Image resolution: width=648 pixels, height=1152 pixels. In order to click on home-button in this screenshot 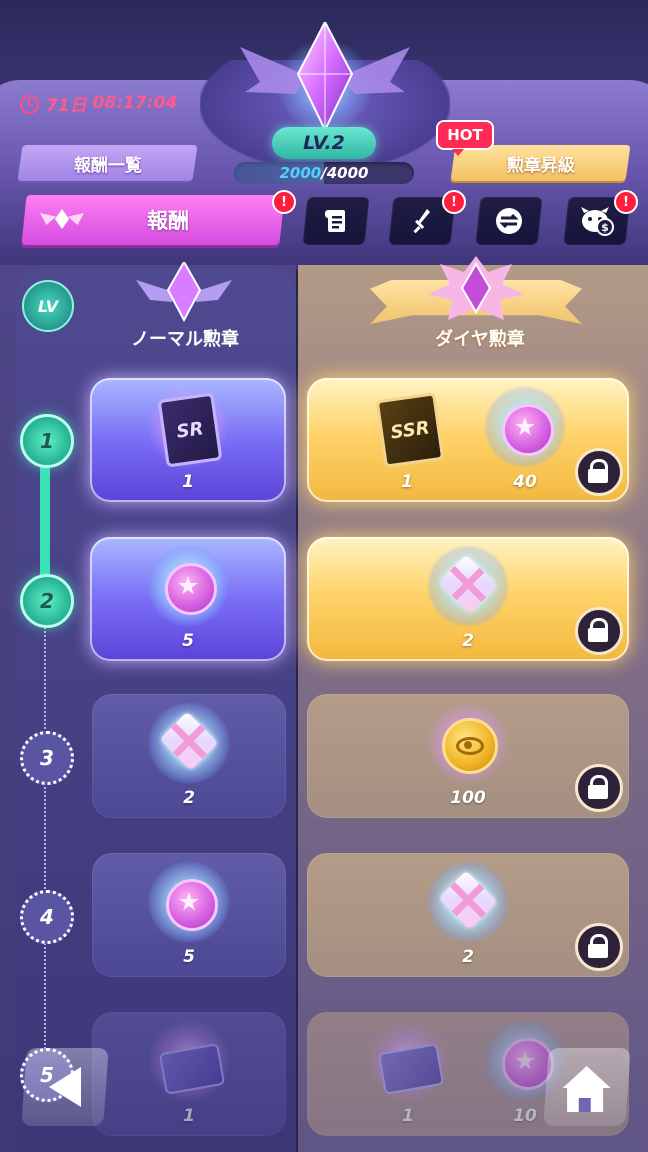, I will do `click(587, 1087)`.